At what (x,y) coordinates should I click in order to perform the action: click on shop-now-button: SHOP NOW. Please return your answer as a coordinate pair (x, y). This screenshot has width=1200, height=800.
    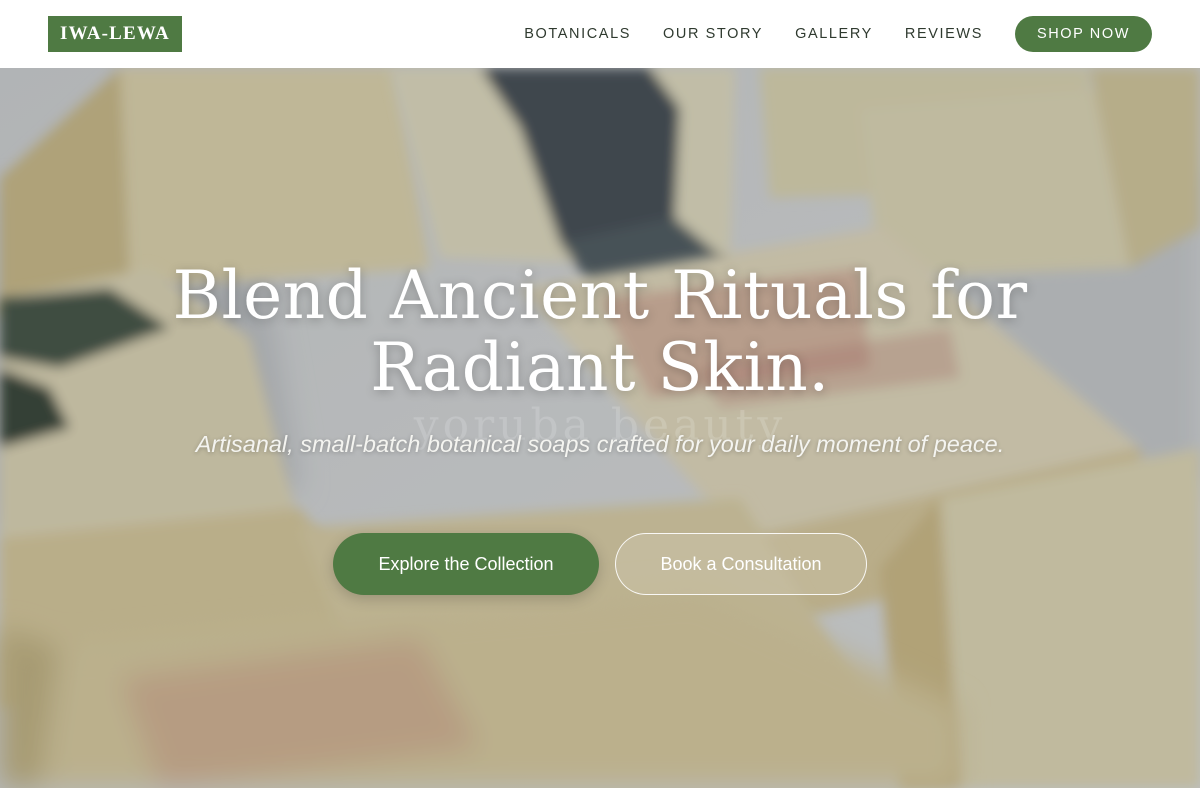
    Looking at the image, I should click on (1083, 34).